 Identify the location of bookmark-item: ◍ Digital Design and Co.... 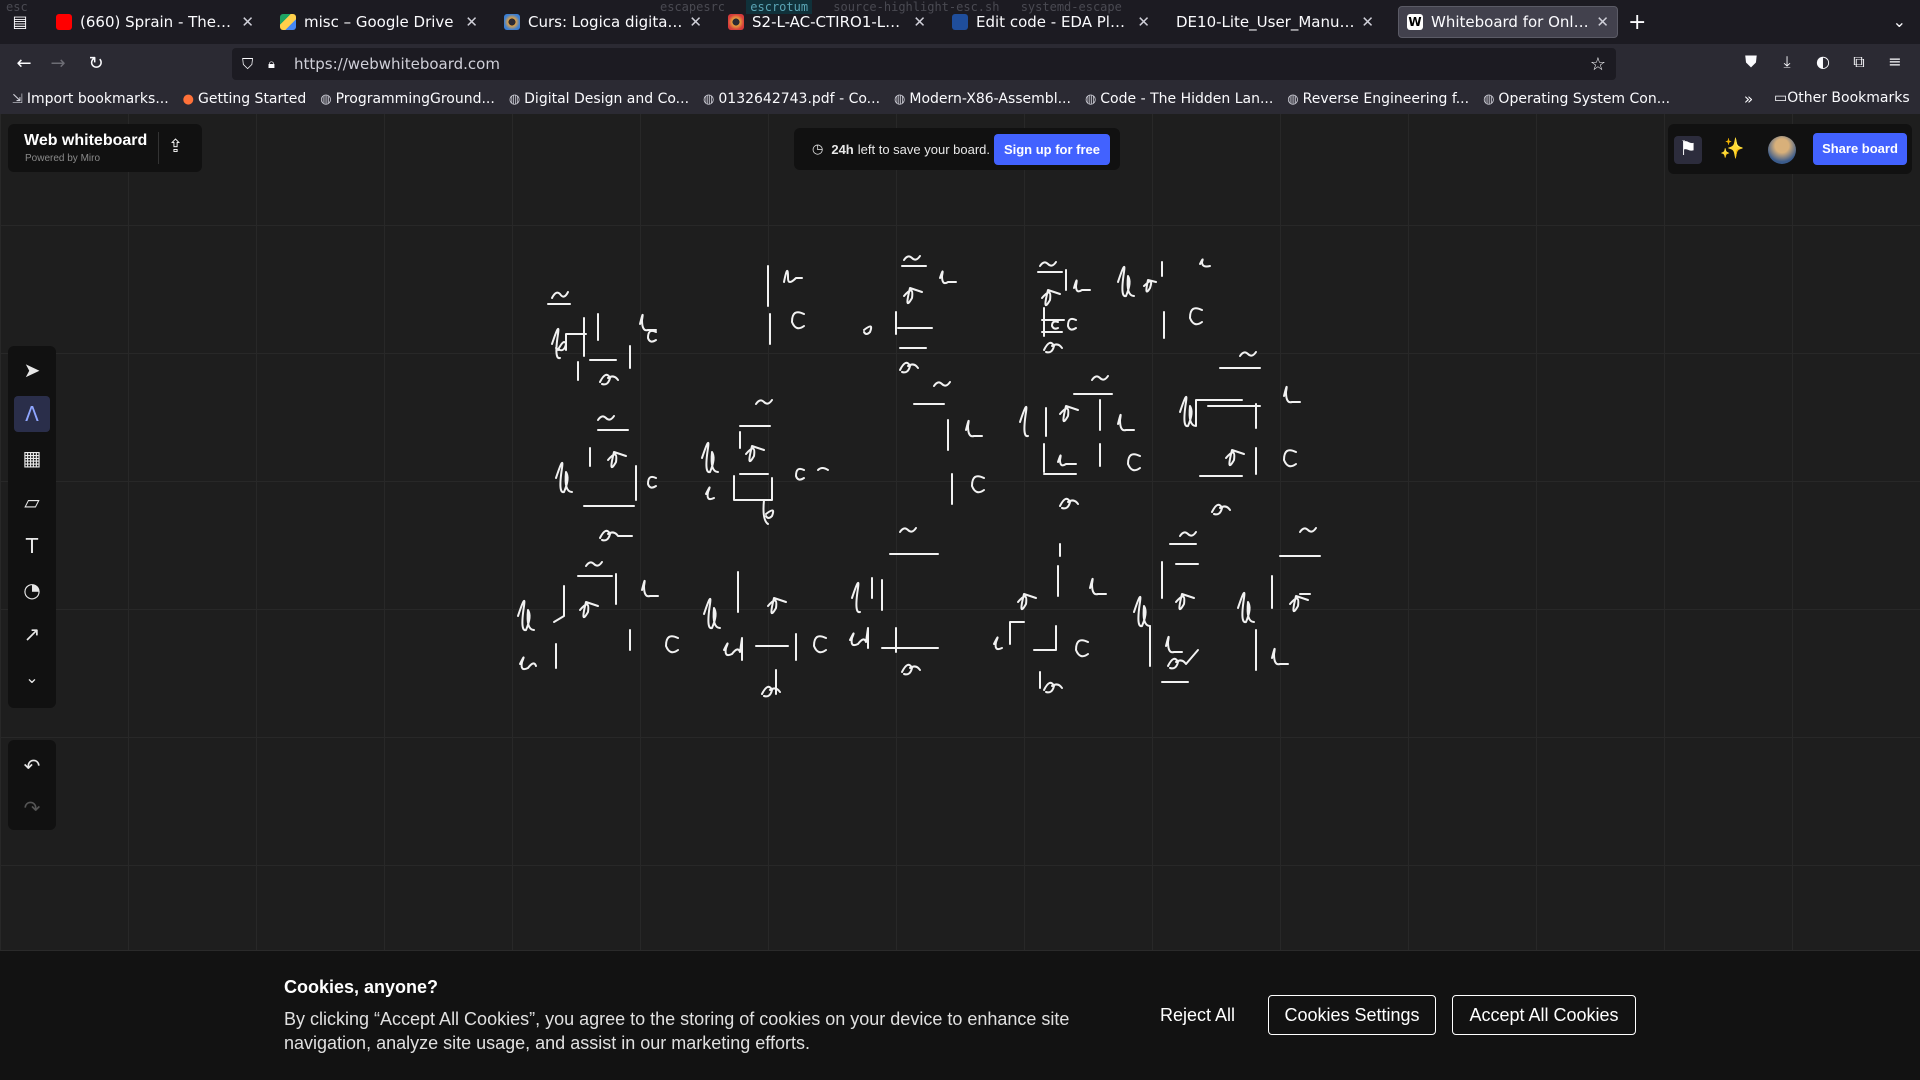
(599, 99).